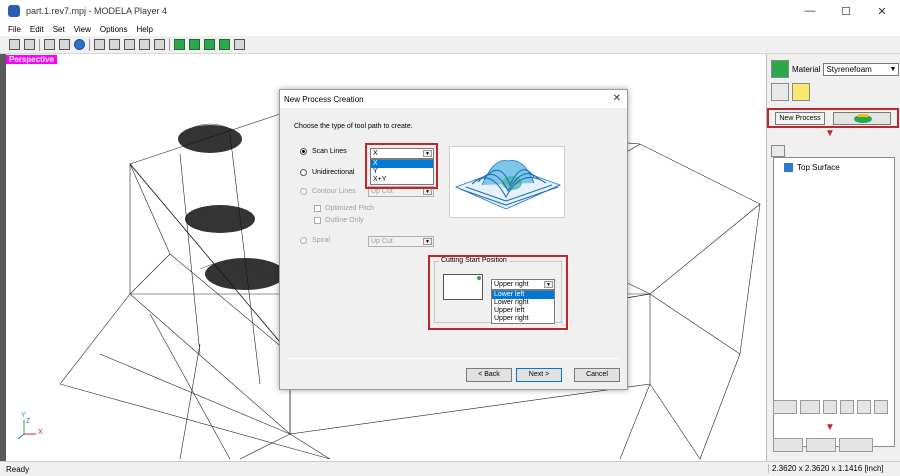 The width and height of the screenshot is (900, 476). I want to click on axis-y-label: Y, so click(23, 415).